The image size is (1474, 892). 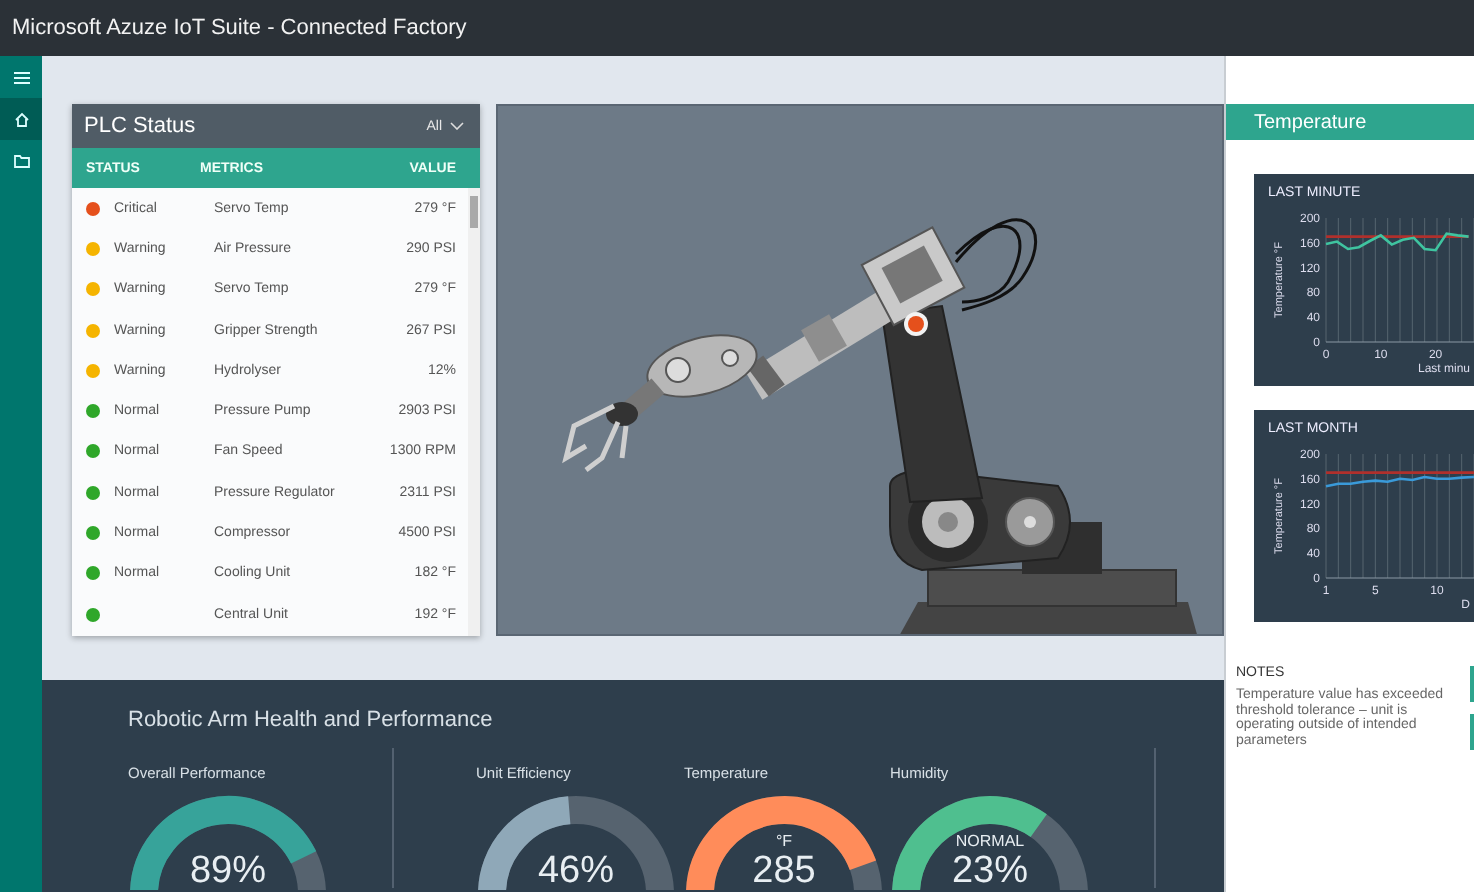 I want to click on gauge-value: 46%, so click(x=576, y=871).